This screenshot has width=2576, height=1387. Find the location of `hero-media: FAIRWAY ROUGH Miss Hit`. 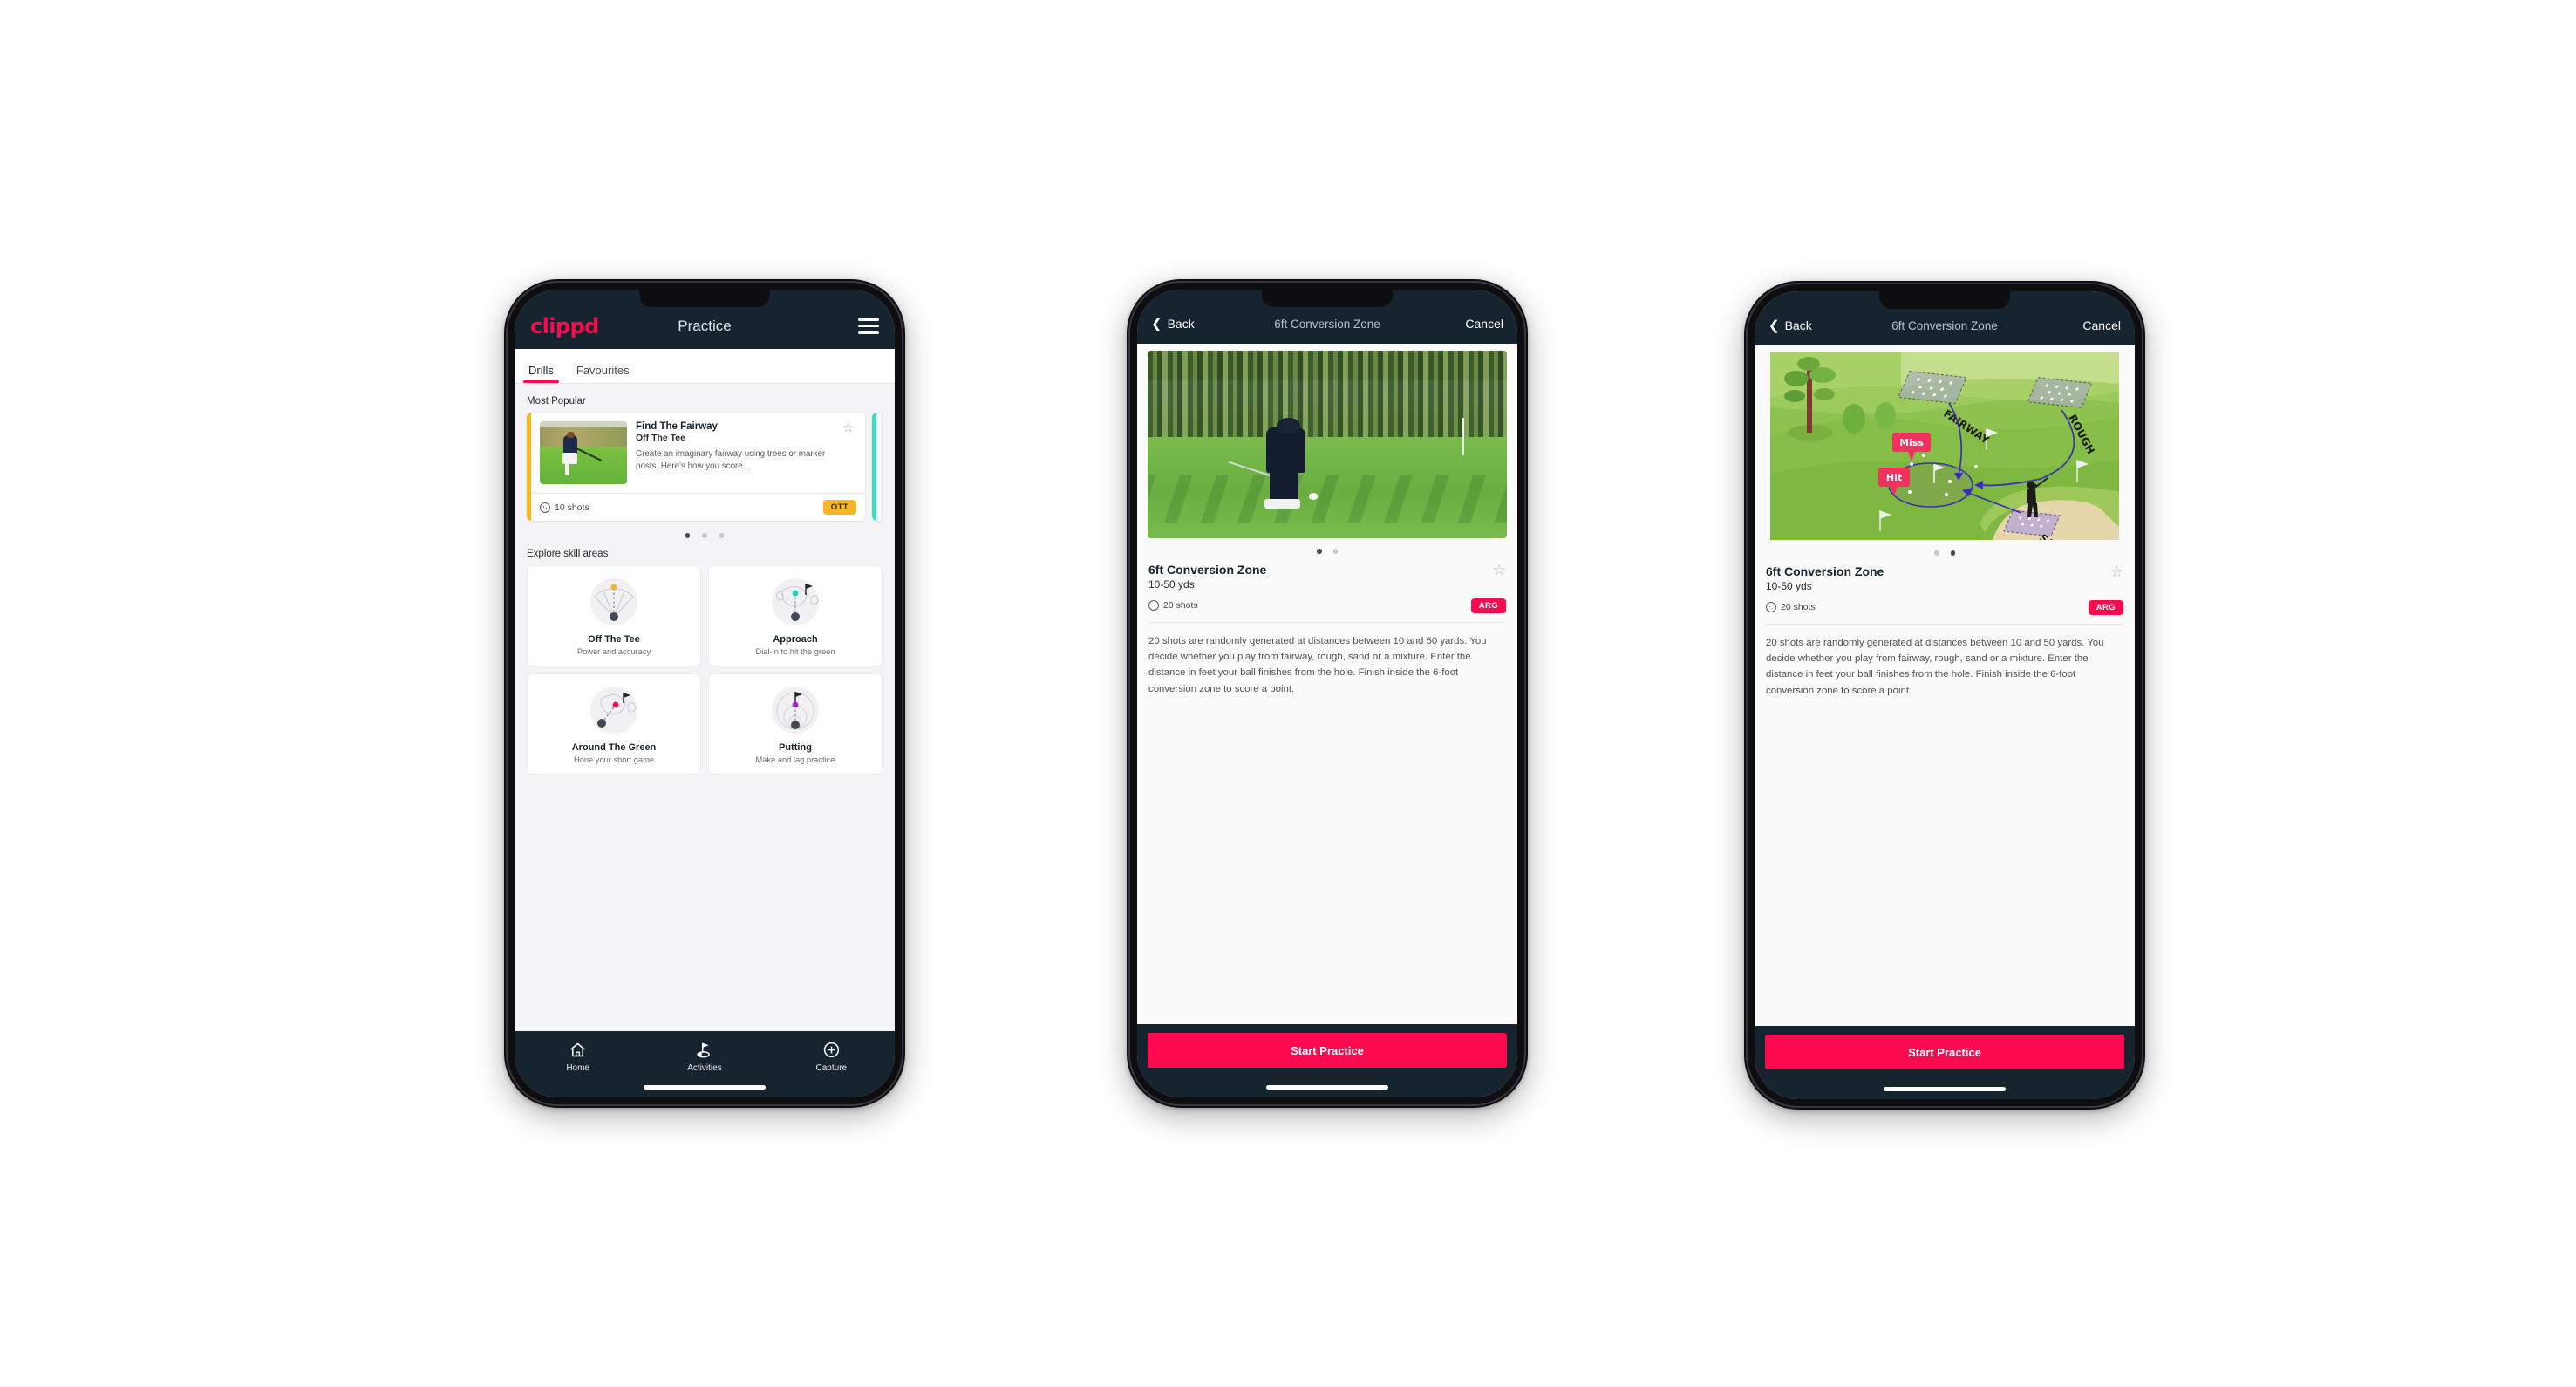

hero-media: FAIRWAY ROUGH Miss Hit is located at coordinates (1945, 446).